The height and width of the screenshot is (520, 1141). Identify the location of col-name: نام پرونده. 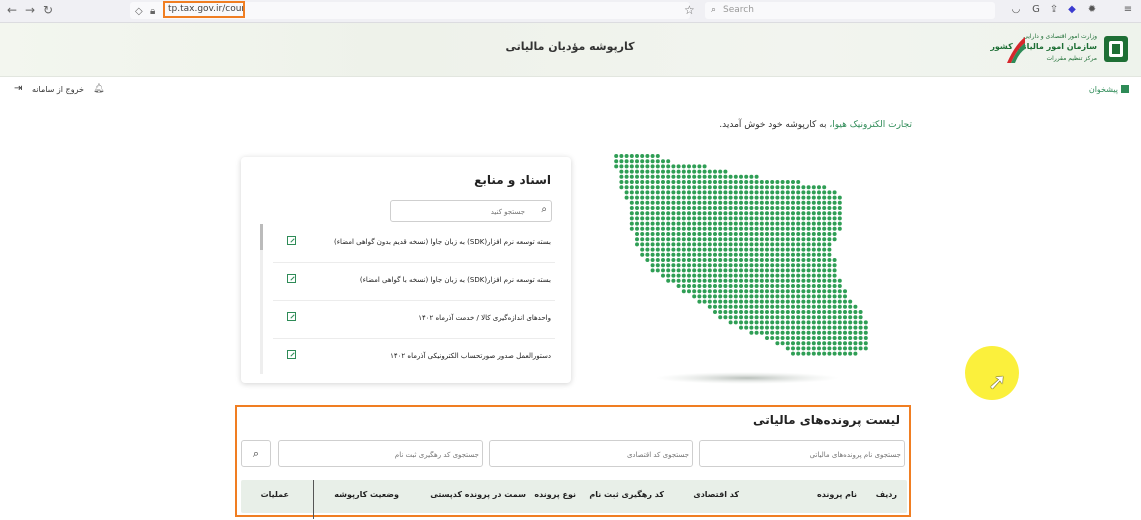
(837, 494).